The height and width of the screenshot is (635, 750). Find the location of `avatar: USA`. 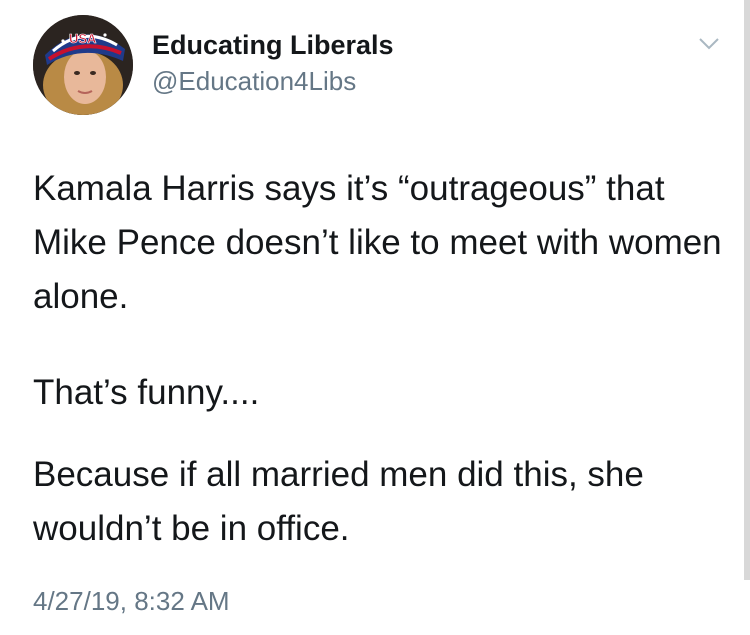

avatar: USA is located at coordinates (83, 65).